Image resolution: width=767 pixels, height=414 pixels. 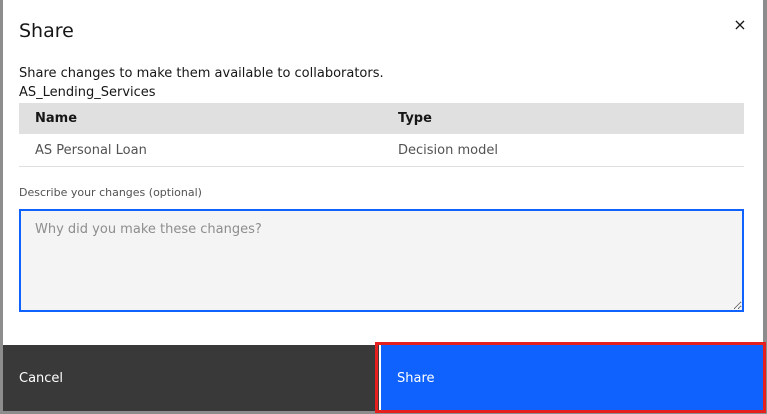 I want to click on share-button: Share, so click(x=572, y=378).